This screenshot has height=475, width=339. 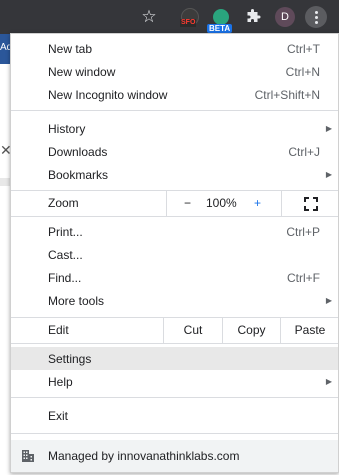 What do you see at coordinates (303, 48) in the screenshot?
I see `menu-item-shortcut: Ctrl+T` at bounding box center [303, 48].